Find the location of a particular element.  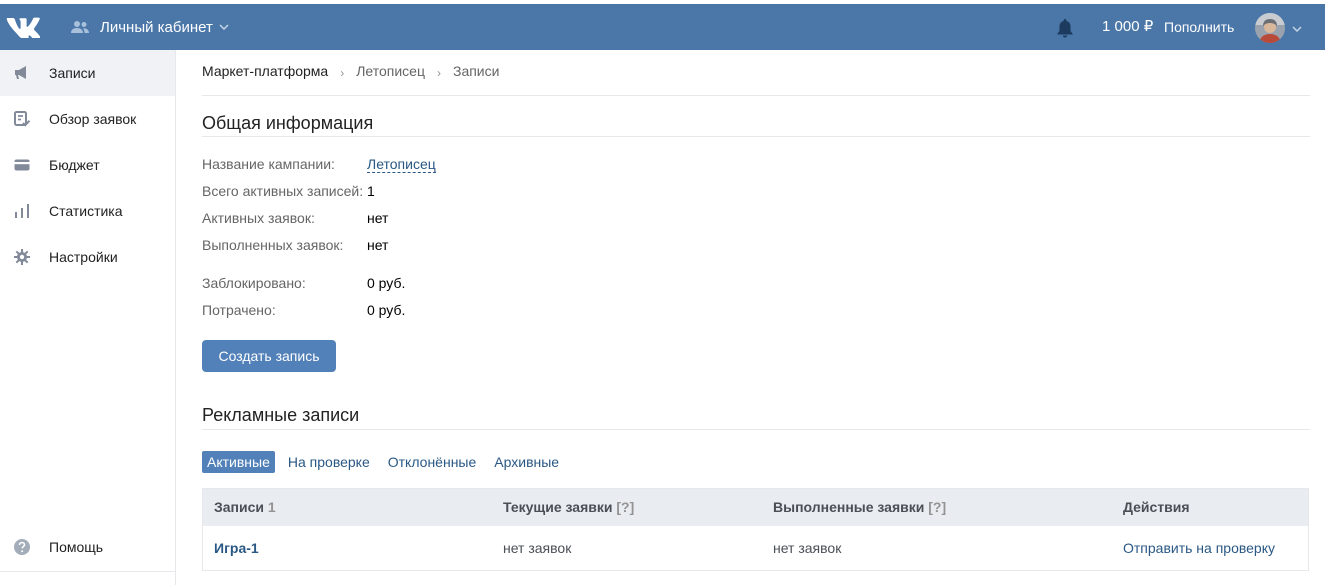

bell-icon is located at coordinates (1065, 28).